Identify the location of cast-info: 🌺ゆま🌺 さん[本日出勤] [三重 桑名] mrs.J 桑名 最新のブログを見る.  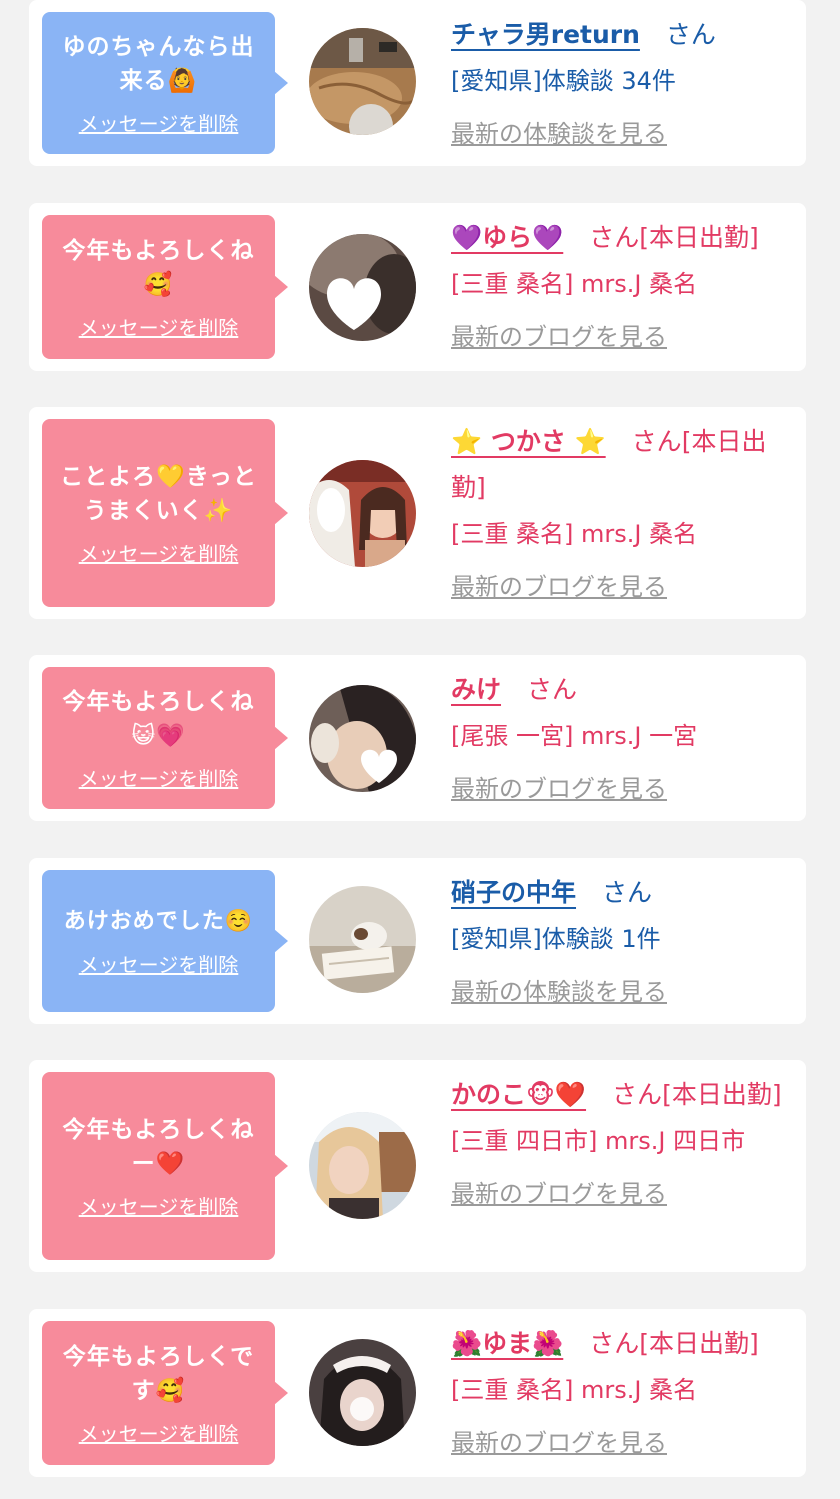
(623, 1389).